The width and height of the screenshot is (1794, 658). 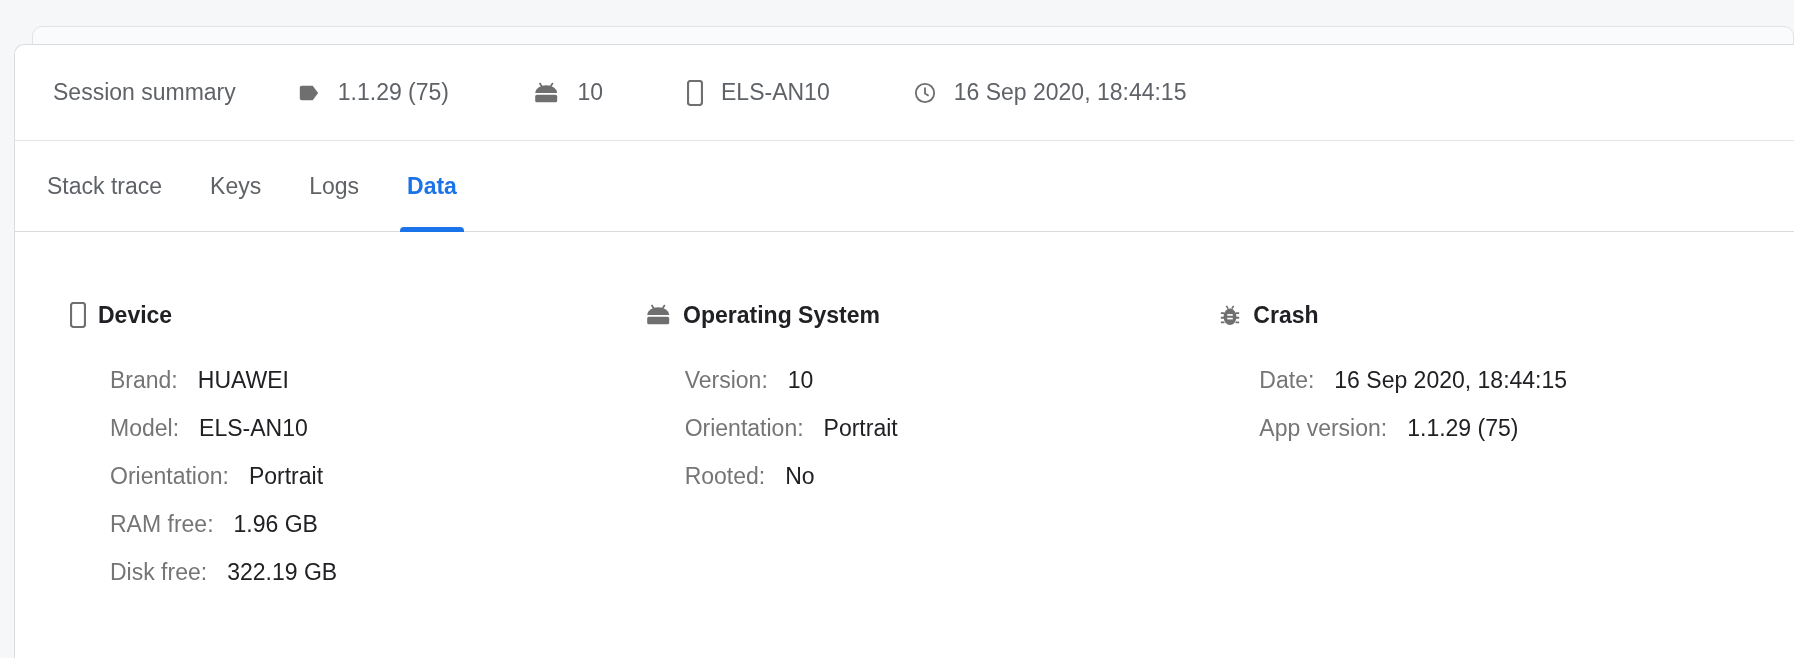 What do you see at coordinates (1230, 315) in the screenshot?
I see `bug-icon` at bounding box center [1230, 315].